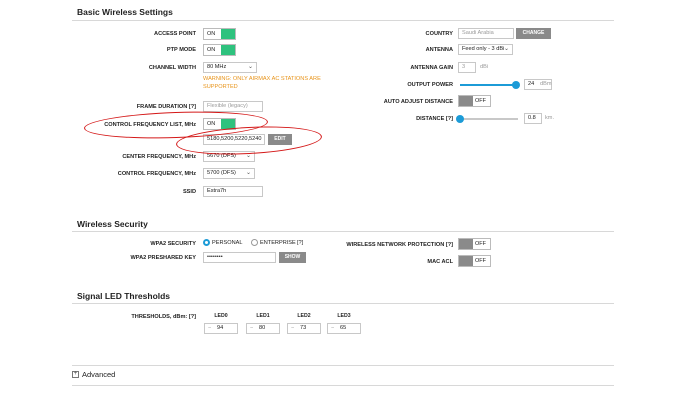 The image size is (690, 401). Describe the element at coordinates (75, 374) in the screenshot. I see `expand-icon: +` at that location.